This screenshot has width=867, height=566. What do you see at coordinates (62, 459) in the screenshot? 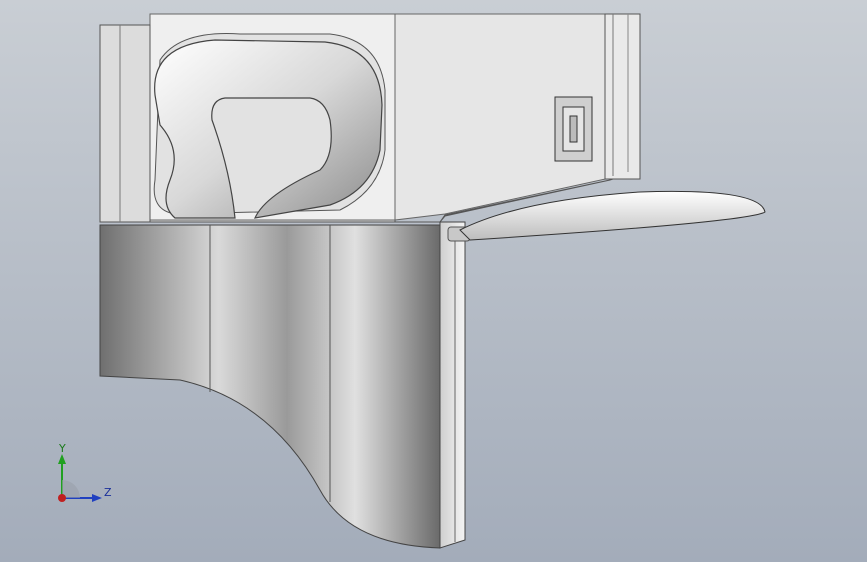
I see `y-axis-arrow` at bounding box center [62, 459].